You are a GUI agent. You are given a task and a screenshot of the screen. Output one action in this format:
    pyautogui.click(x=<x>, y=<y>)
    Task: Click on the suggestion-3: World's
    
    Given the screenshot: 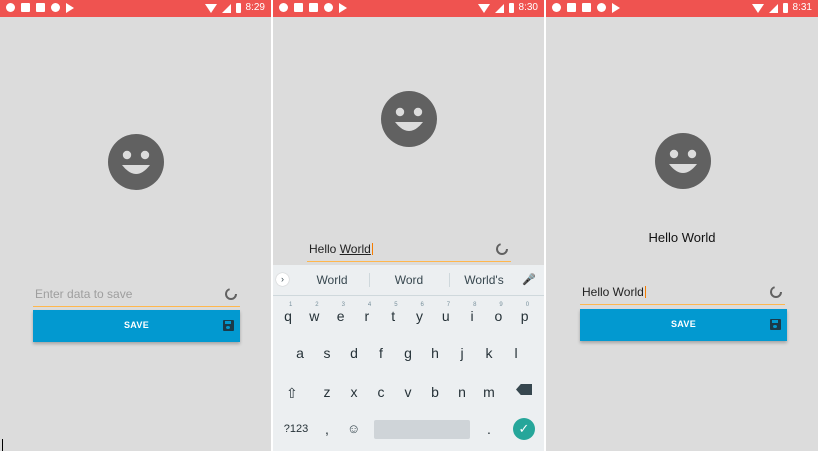 What is the action you would take?
    pyautogui.click(x=484, y=280)
    